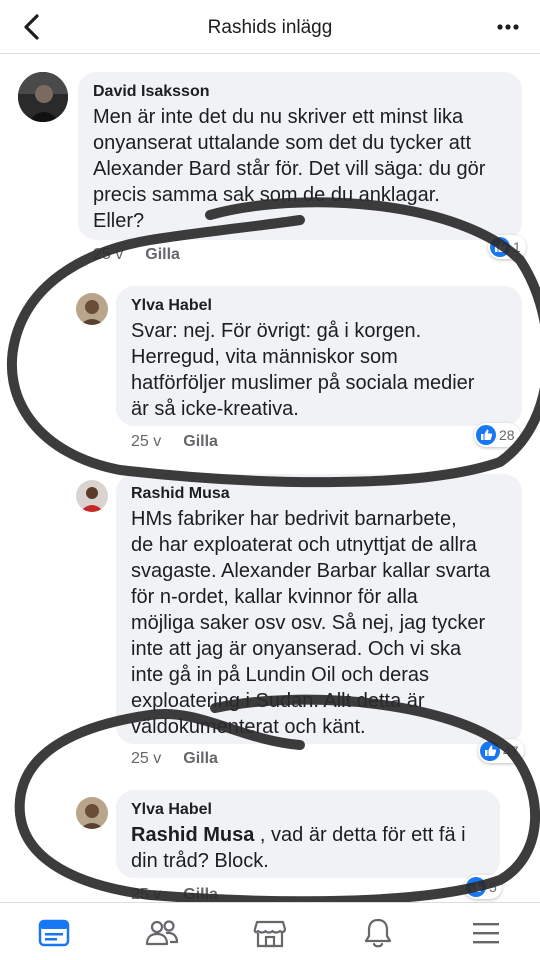 The image size is (540, 960). I want to click on news-feed-icon, so click(54, 933).